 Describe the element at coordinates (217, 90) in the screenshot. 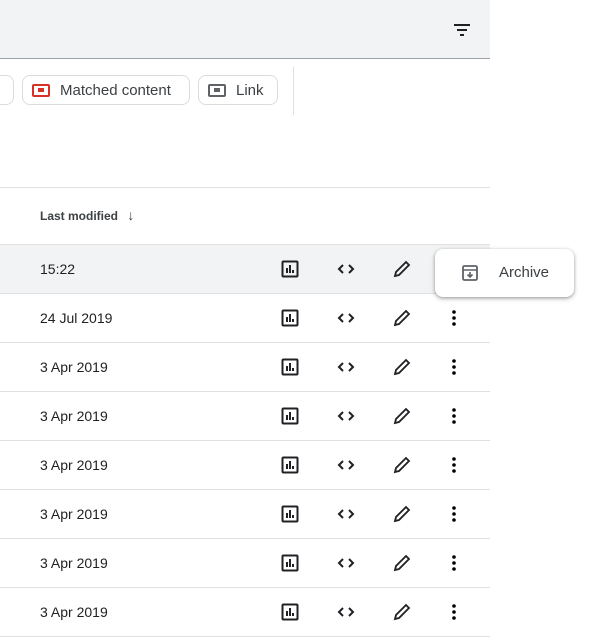

I see `link-unit-icon` at that location.